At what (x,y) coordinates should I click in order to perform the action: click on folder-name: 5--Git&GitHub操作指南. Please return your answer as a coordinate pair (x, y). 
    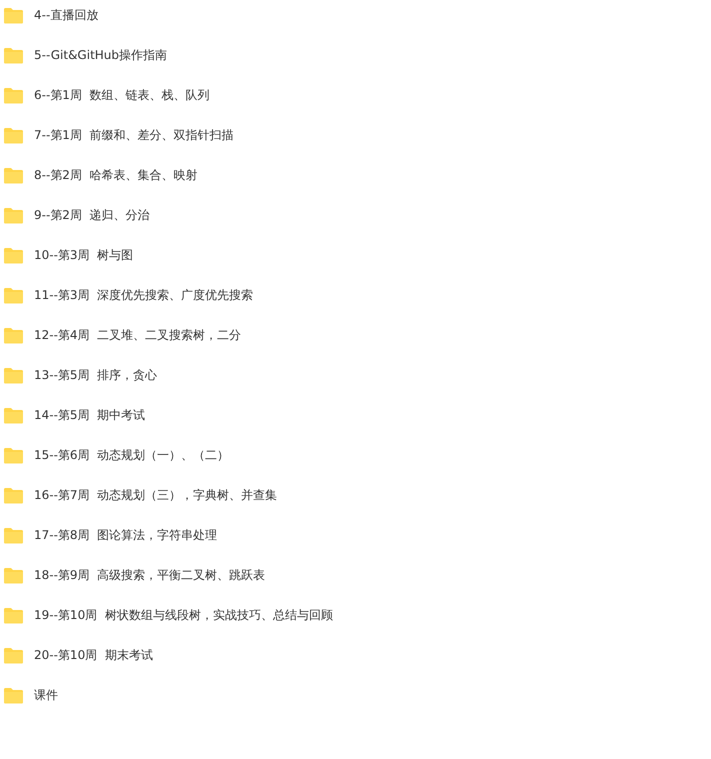
    Looking at the image, I should click on (101, 55).